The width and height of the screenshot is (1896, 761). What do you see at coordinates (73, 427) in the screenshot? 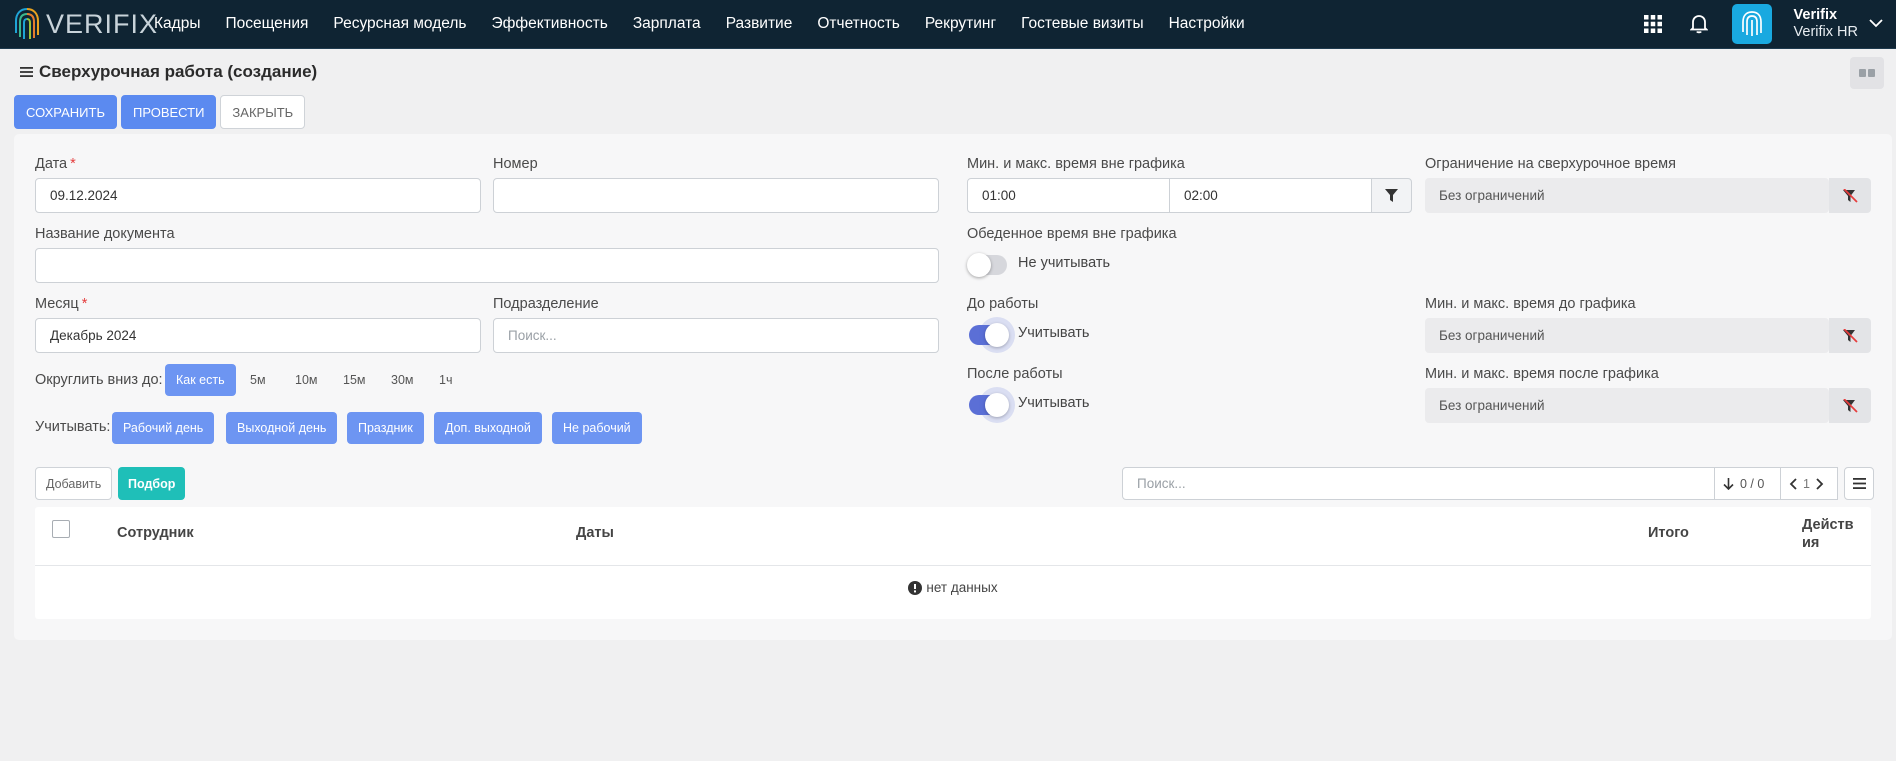
I see `consider-label: Учитывать:` at bounding box center [73, 427].